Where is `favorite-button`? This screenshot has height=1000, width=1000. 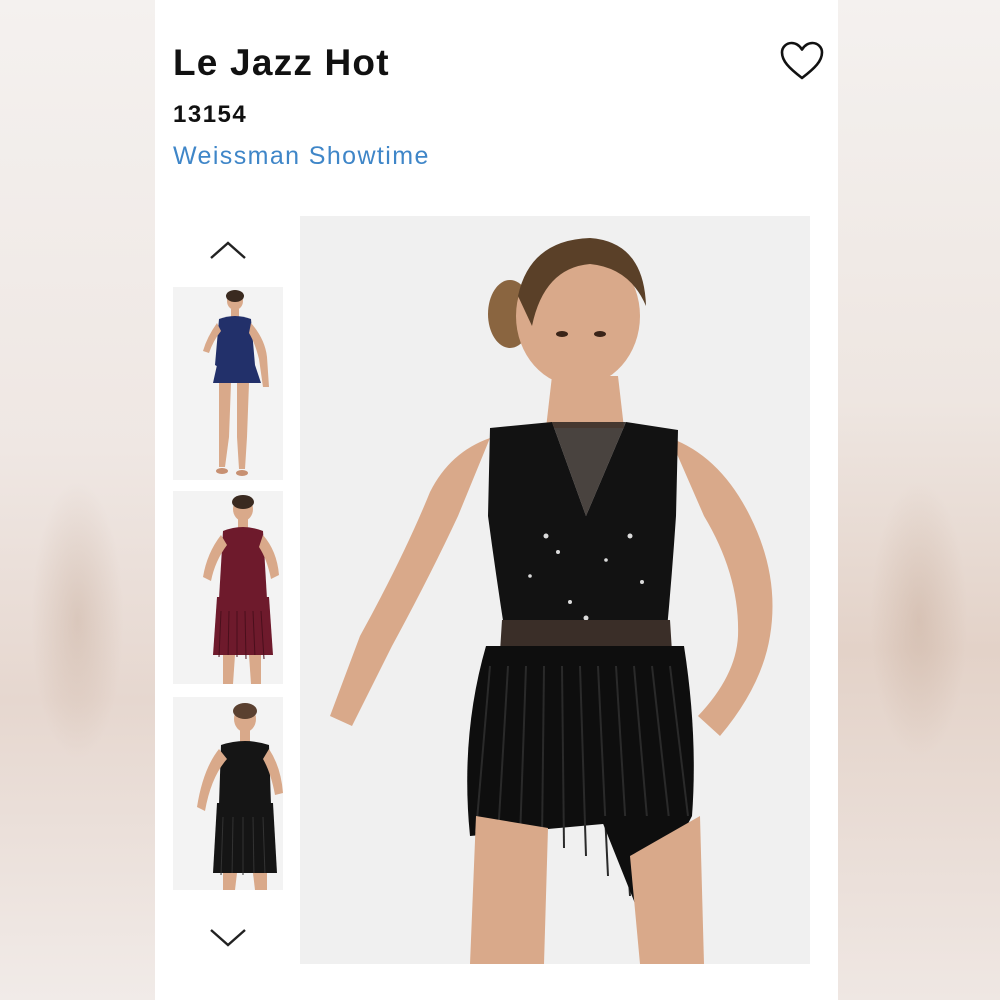
favorite-button is located at coordinates (802, 61).